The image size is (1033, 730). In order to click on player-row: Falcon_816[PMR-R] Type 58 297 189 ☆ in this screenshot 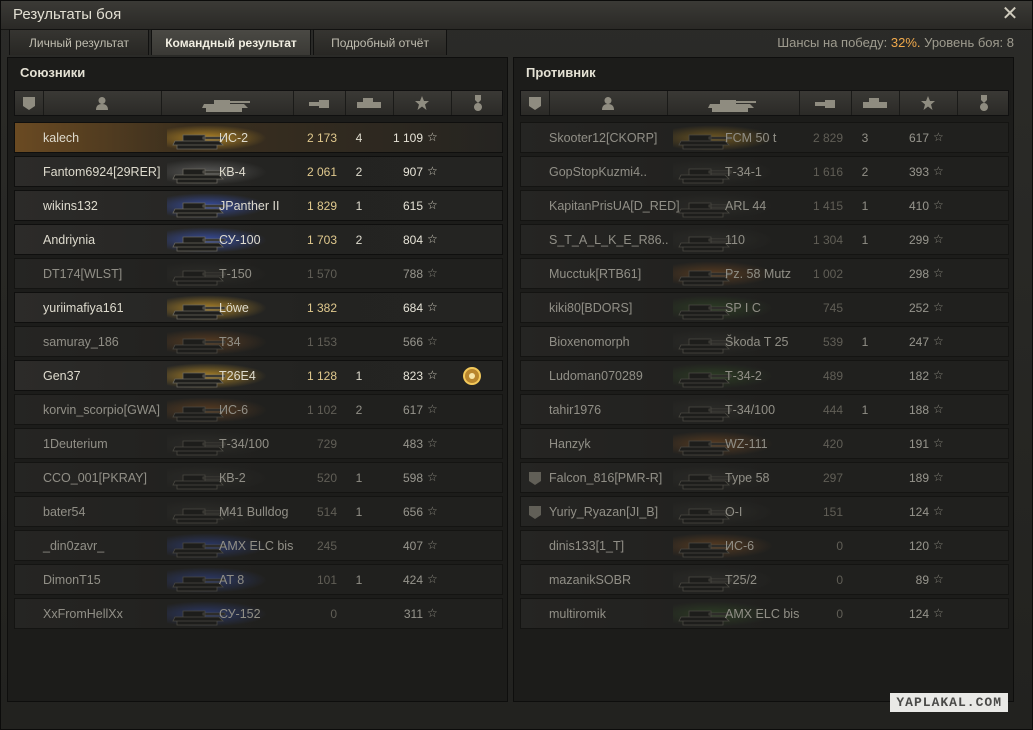, I will do `click(764, 477)`.